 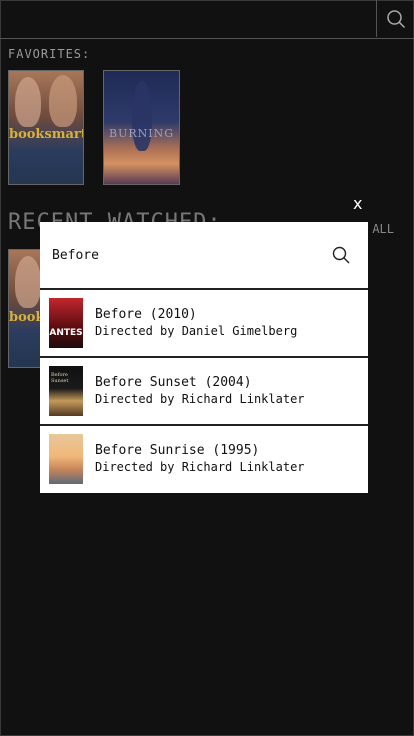 I want to click on search-query: Before, so click(x=75, y=255).